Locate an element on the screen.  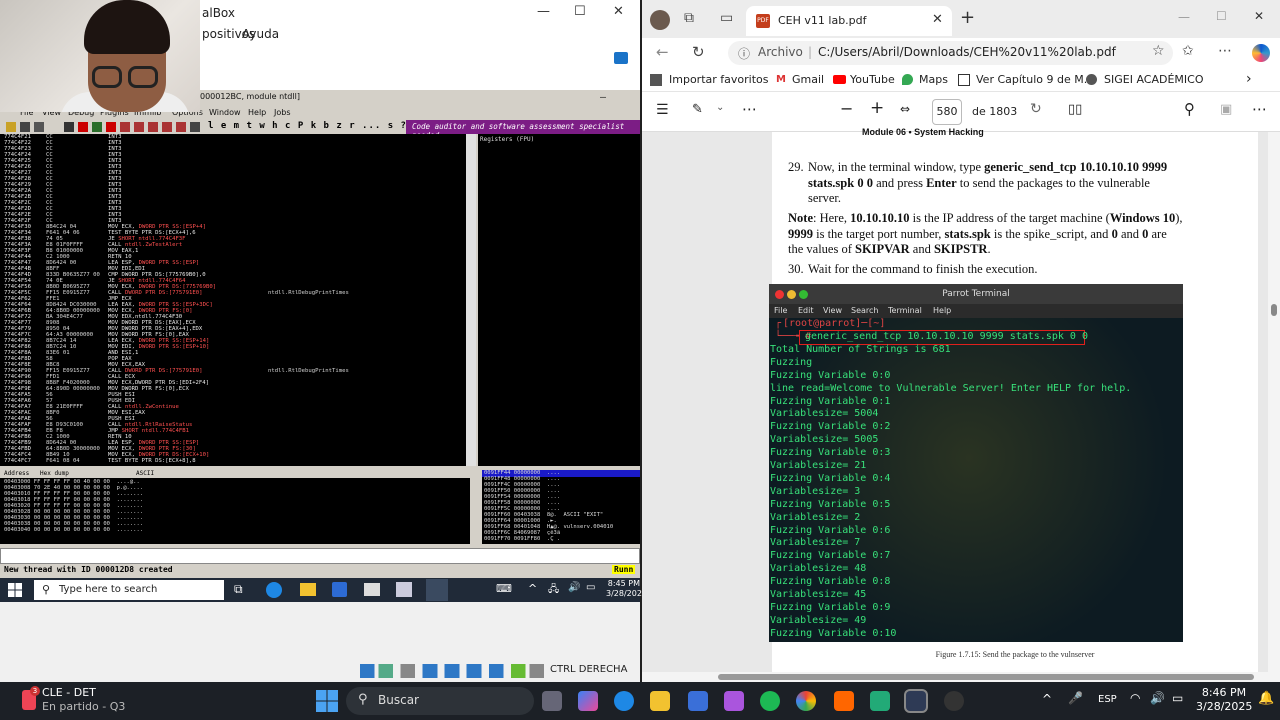
draw-icon: ✎ is located at coordinates (697, 109).